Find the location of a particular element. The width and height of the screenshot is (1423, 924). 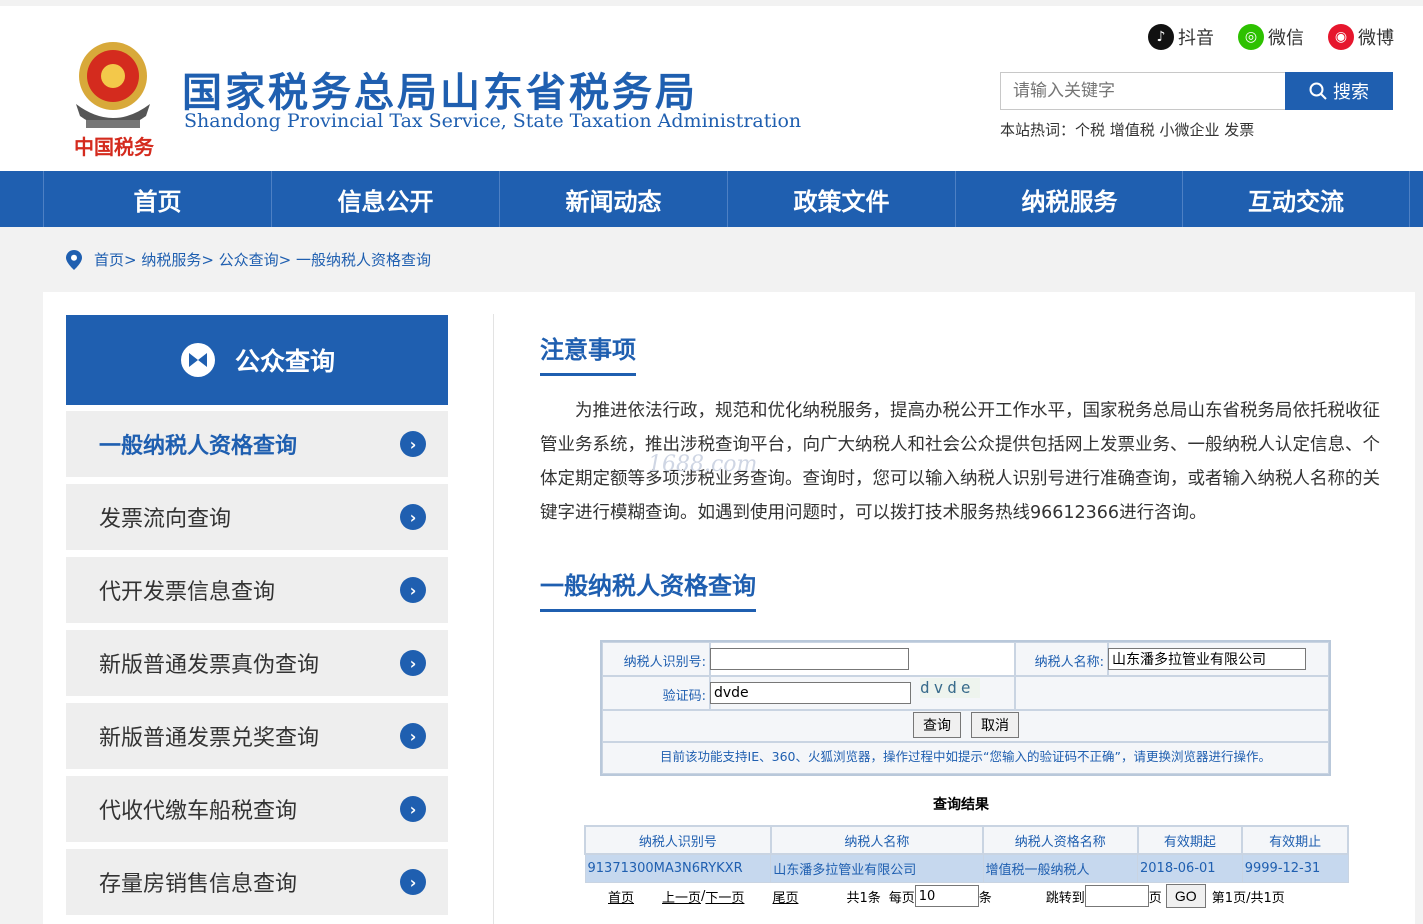

nav-news: 新闻动态 is located at coordinates (613, 199).